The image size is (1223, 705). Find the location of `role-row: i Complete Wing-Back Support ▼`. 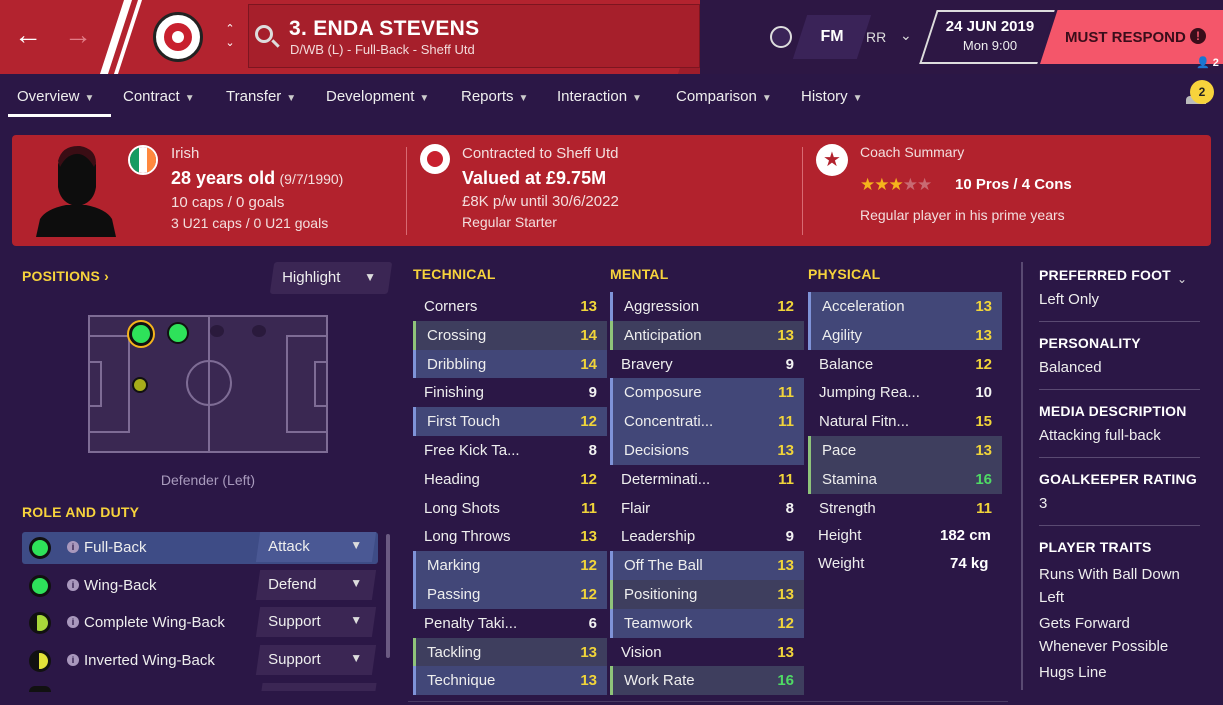

role-row: i Complete Wing-Back Support ▼ is located at coordinates (200, 623).